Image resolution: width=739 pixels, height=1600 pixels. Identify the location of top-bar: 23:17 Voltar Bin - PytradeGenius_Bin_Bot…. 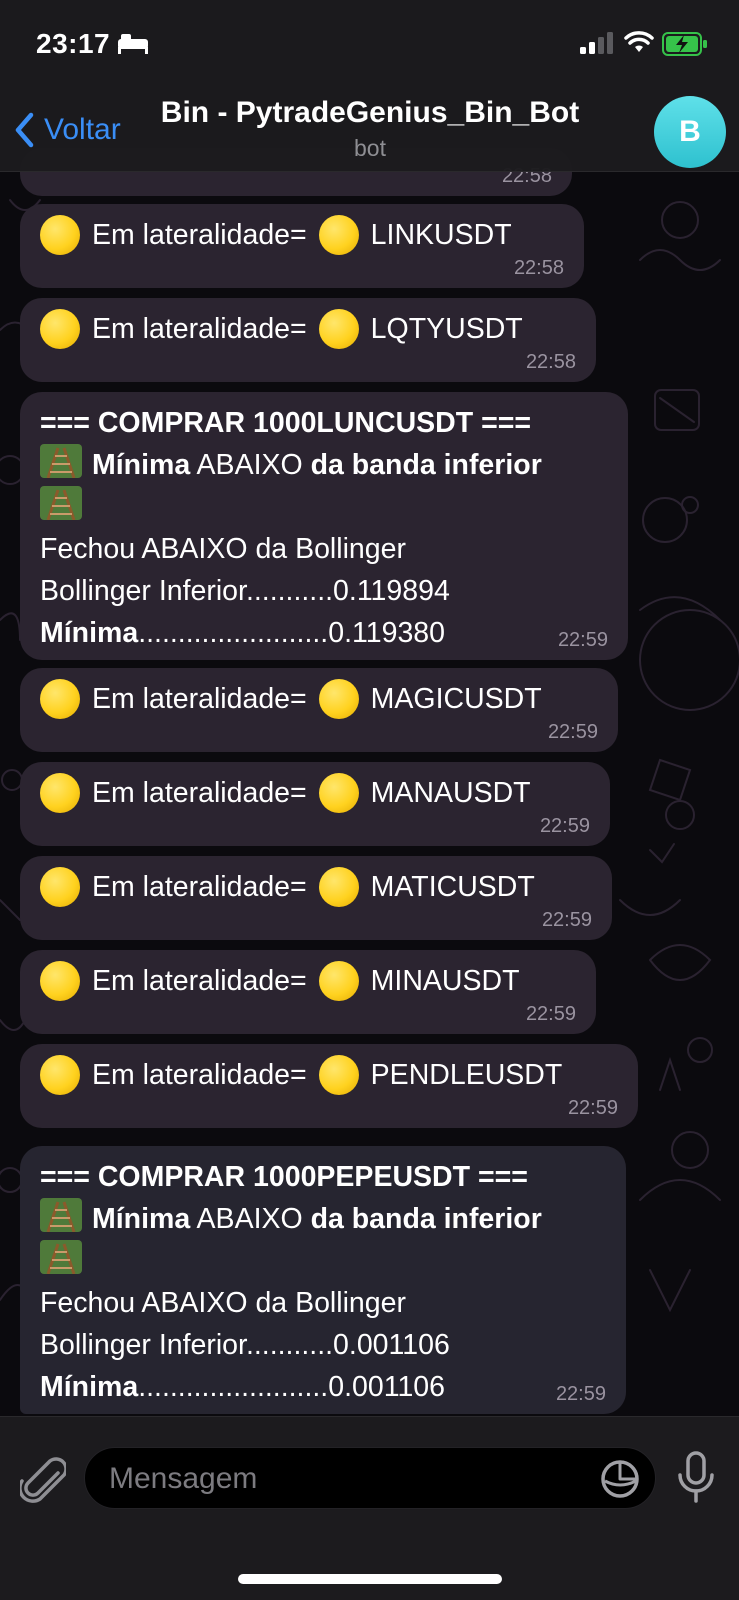
(369, 86).